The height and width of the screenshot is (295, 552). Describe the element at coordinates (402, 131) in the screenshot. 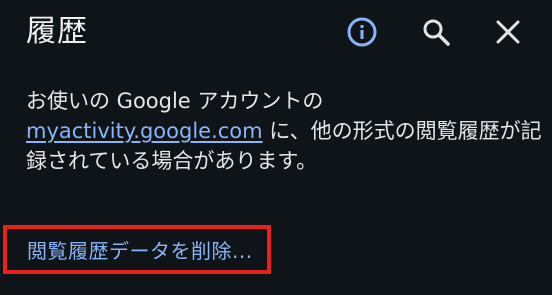

I see `description-line-2-suffix: に、他の形式の閲覧履歴が記` at that location.